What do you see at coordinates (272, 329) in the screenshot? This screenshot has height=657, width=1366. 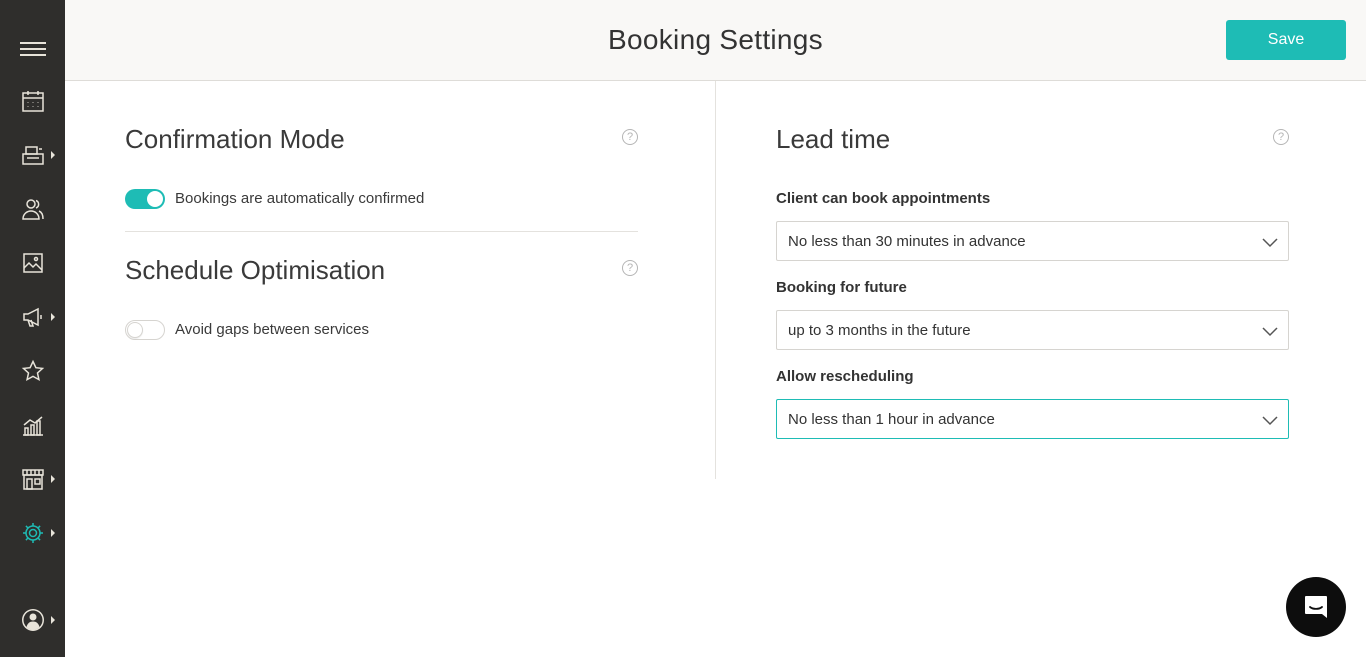 I see `avoid-gaps-label: Avoid gaps between services` at bounding box center [272, 329].